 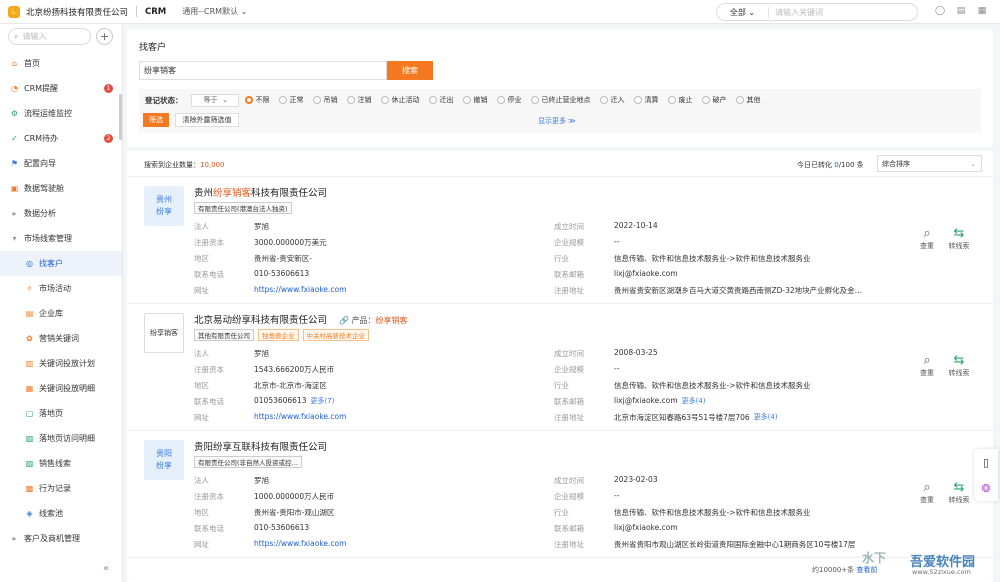 What do you see at coordinates (796, 12) in the screenshot?
I see `global-search-input: 请输入关键词` at bounding box center [796, 12].